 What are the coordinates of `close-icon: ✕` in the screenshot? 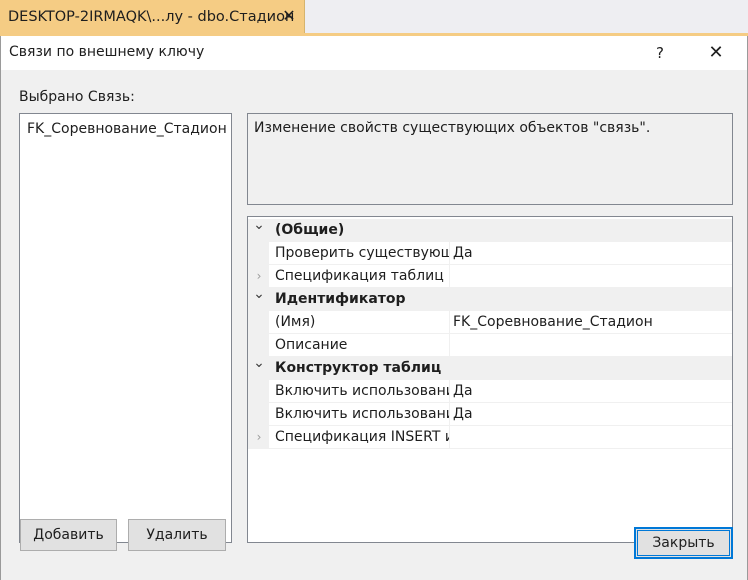 It's located at (289, 16).